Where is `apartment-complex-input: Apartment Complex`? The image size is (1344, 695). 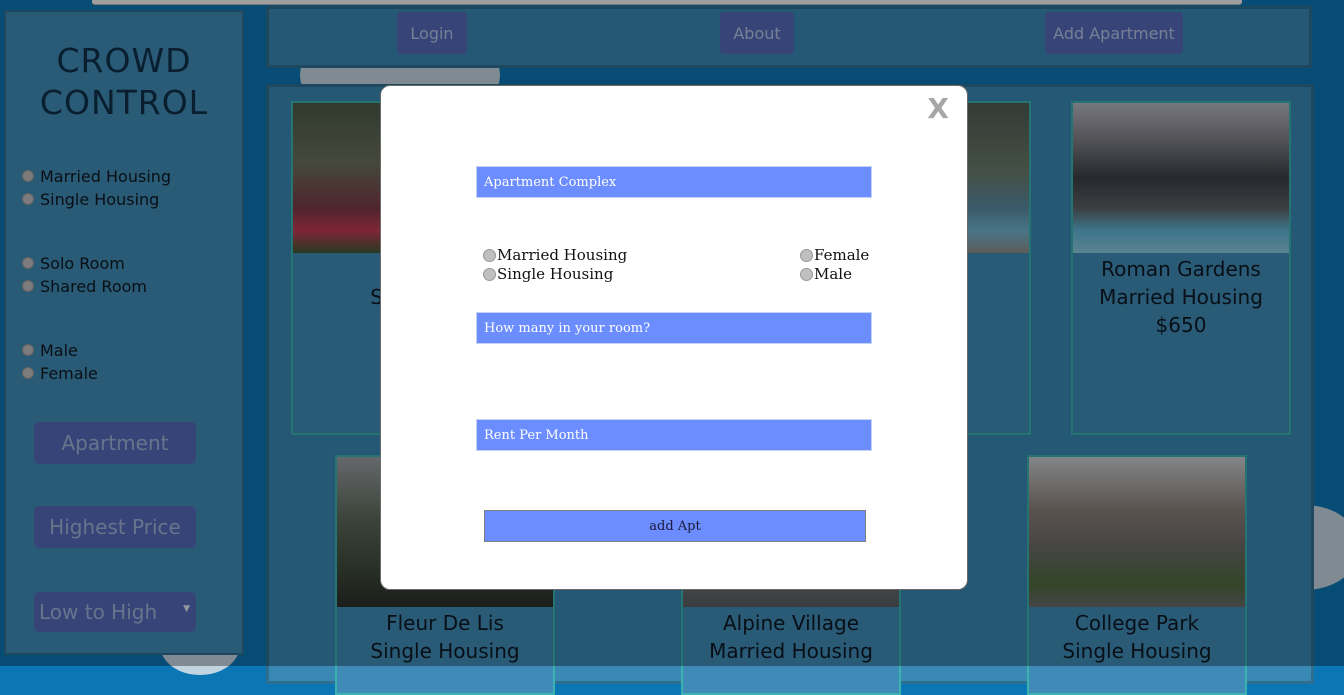
apartment-complex-input: Apartment Complex is located at coordinates (674, 182).